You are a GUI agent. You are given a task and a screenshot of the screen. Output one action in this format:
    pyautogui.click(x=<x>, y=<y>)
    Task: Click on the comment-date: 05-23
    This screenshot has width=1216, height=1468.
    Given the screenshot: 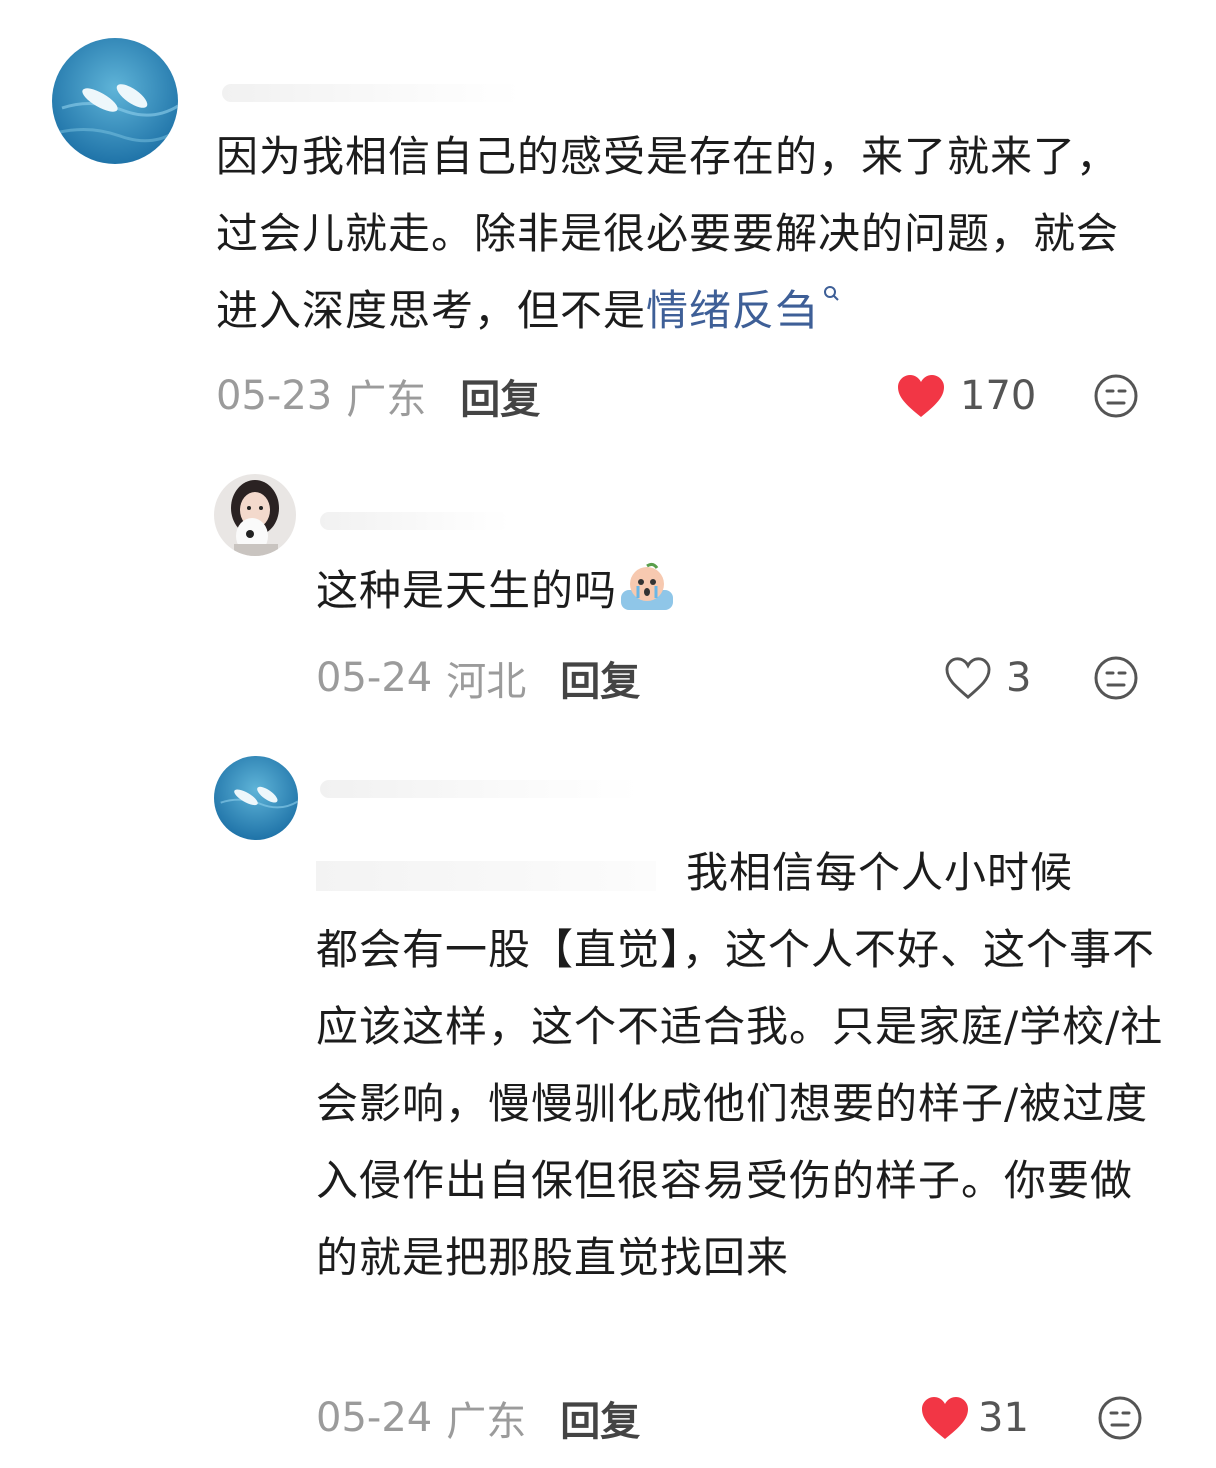 What is the action you would take?
    pyautogui.click(x=274, y=396)
    